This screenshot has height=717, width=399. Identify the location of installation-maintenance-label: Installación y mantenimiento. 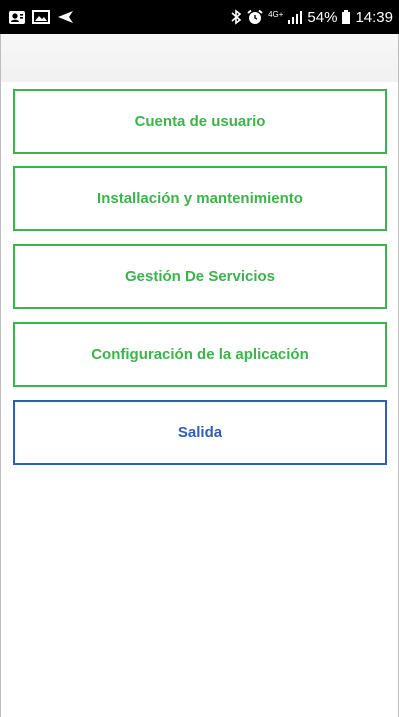
(200, 198).